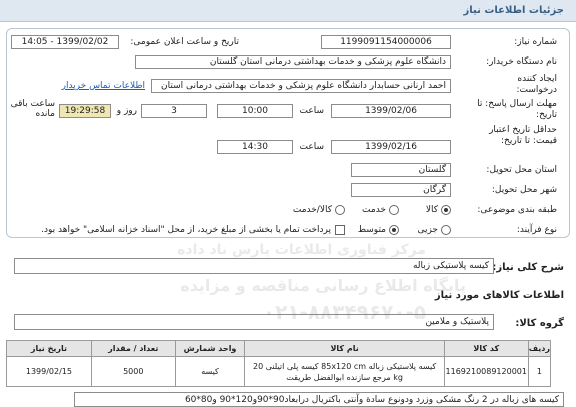  I want to click on cell-row: 1, so click(539, 371).